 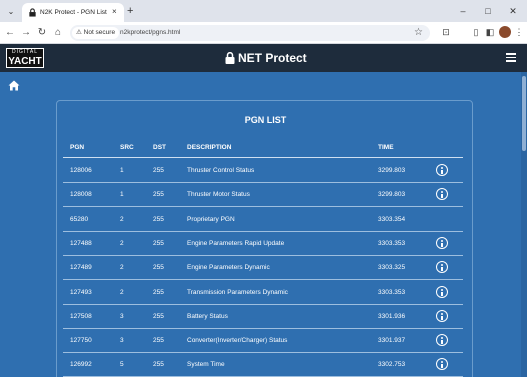 I want to click on pgn-cell: 128006, so click(x=81, y=170).